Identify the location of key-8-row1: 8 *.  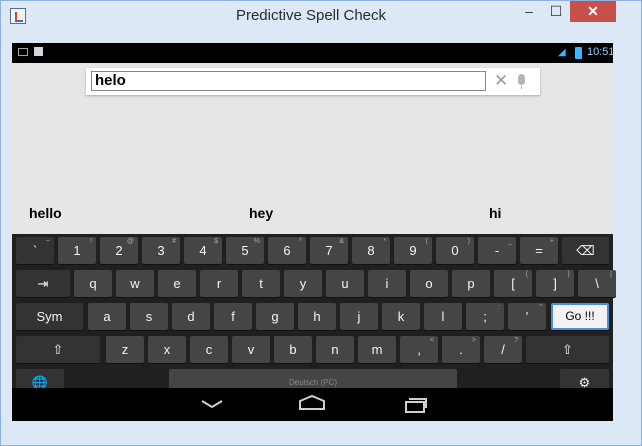
(371, 250).